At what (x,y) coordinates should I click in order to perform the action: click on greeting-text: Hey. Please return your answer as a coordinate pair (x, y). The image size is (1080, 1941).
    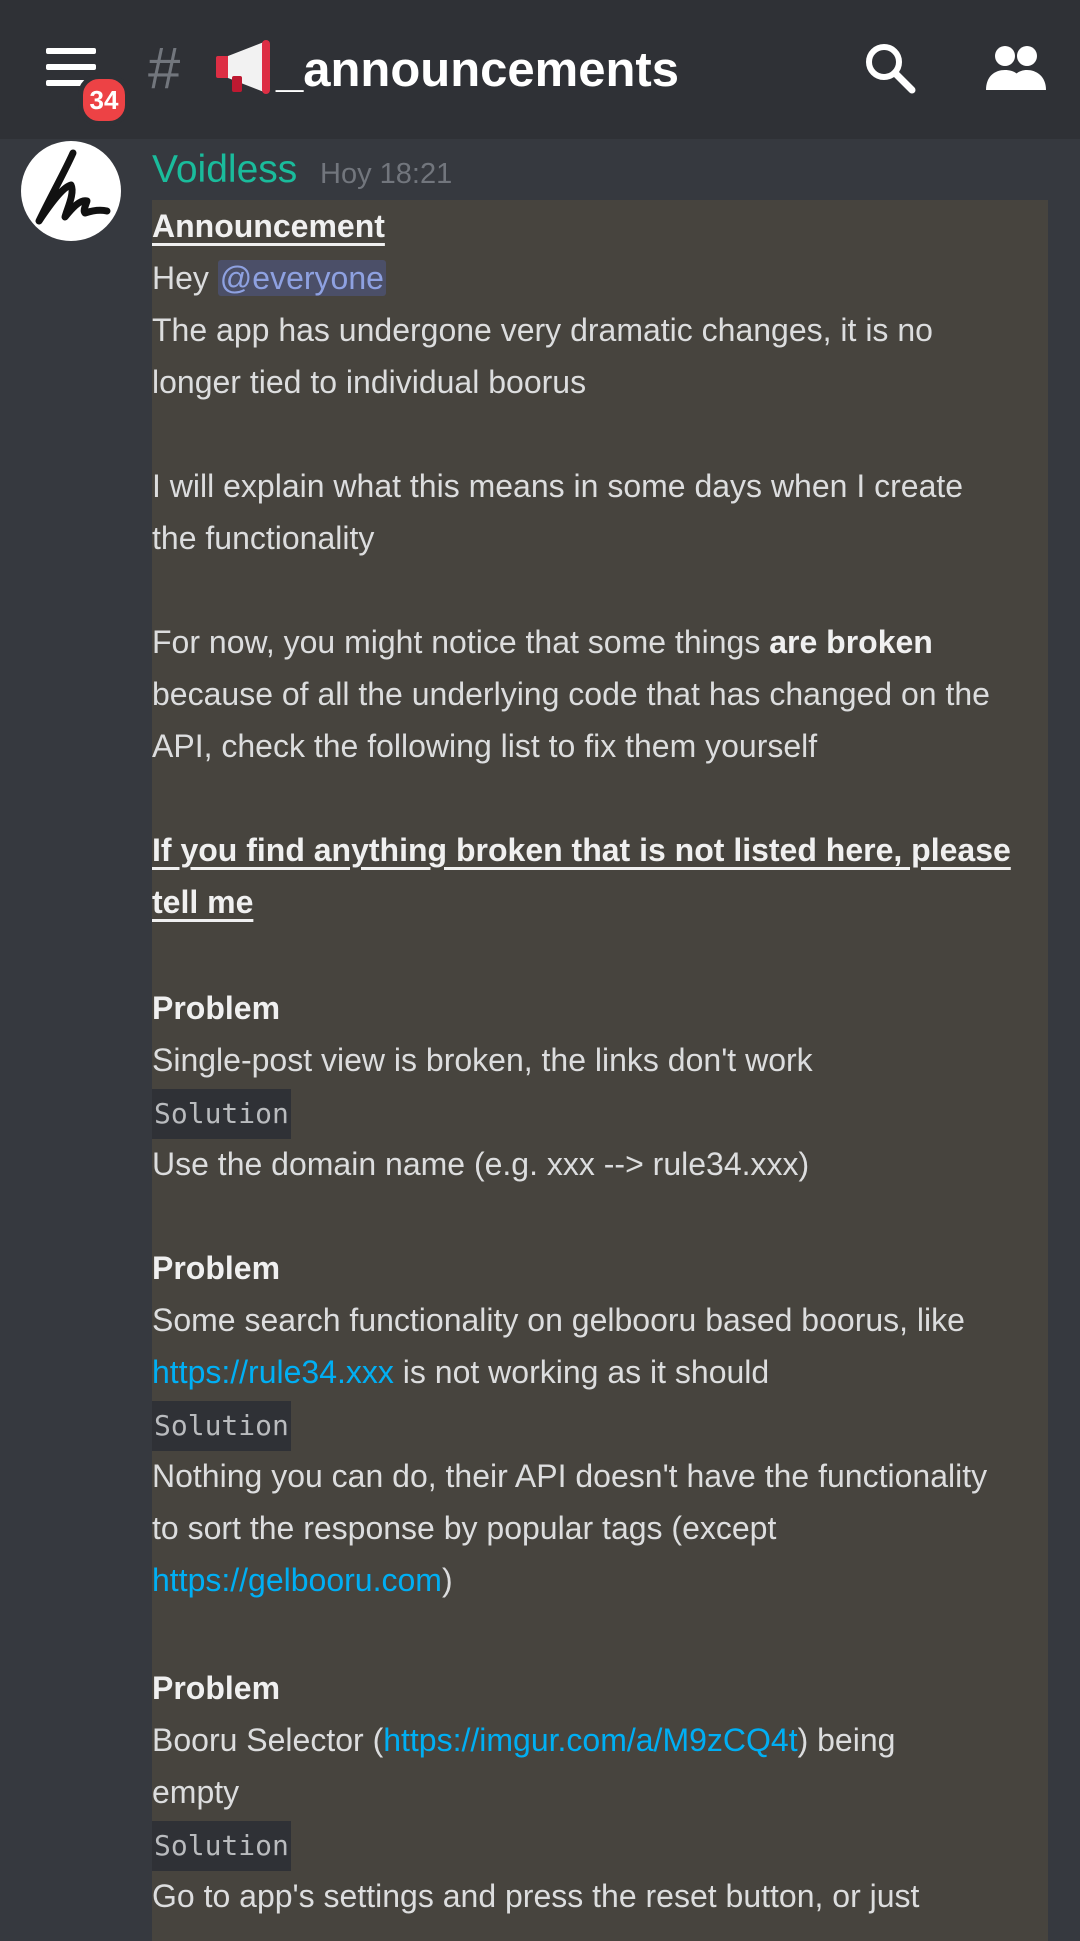
    Looking at the image, I should click on (185, 278).